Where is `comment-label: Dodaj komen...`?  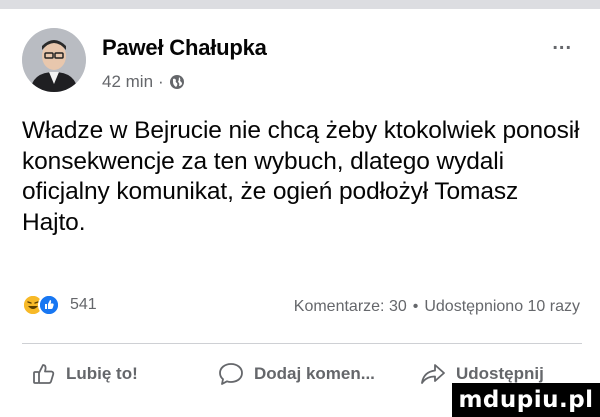 comment-label: Dodaj komen... is located at coordinates (314, 373).